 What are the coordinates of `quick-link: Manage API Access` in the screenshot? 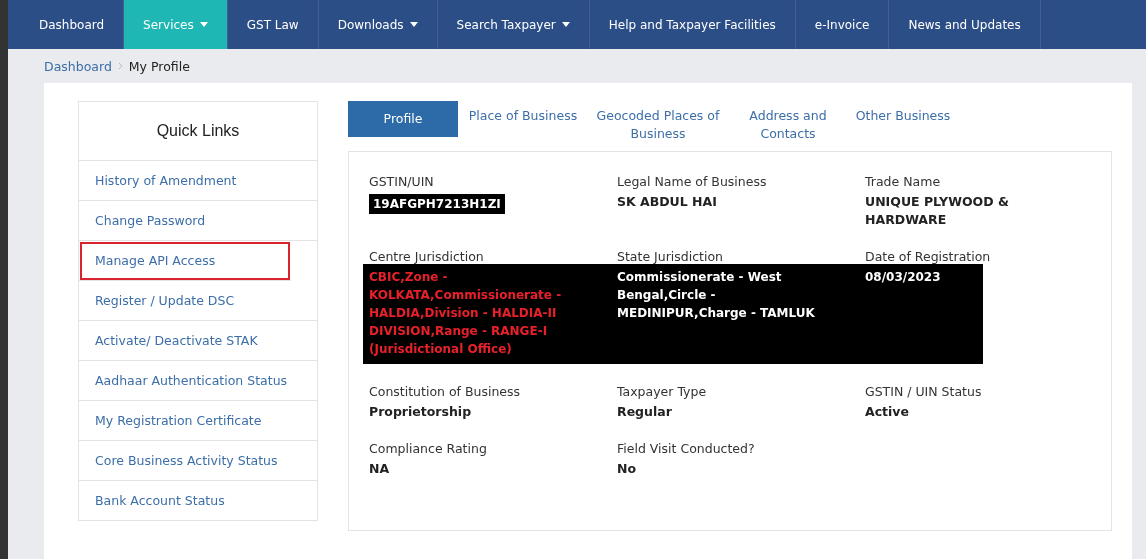 It's located at (185, 261).